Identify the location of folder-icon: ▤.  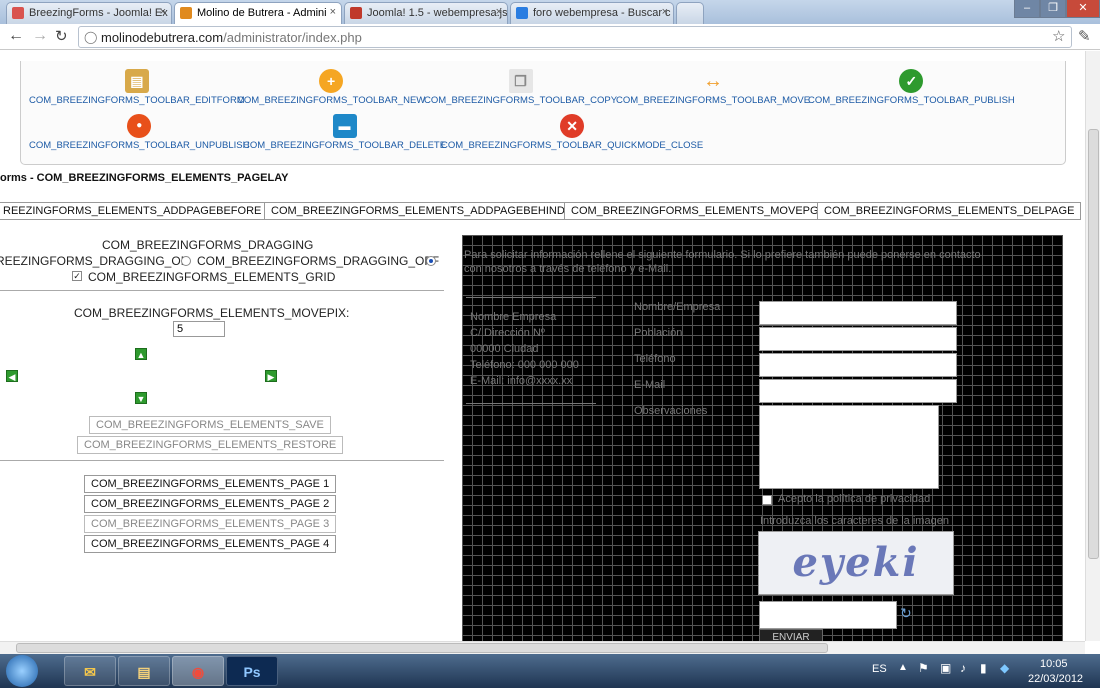
(136, 81).